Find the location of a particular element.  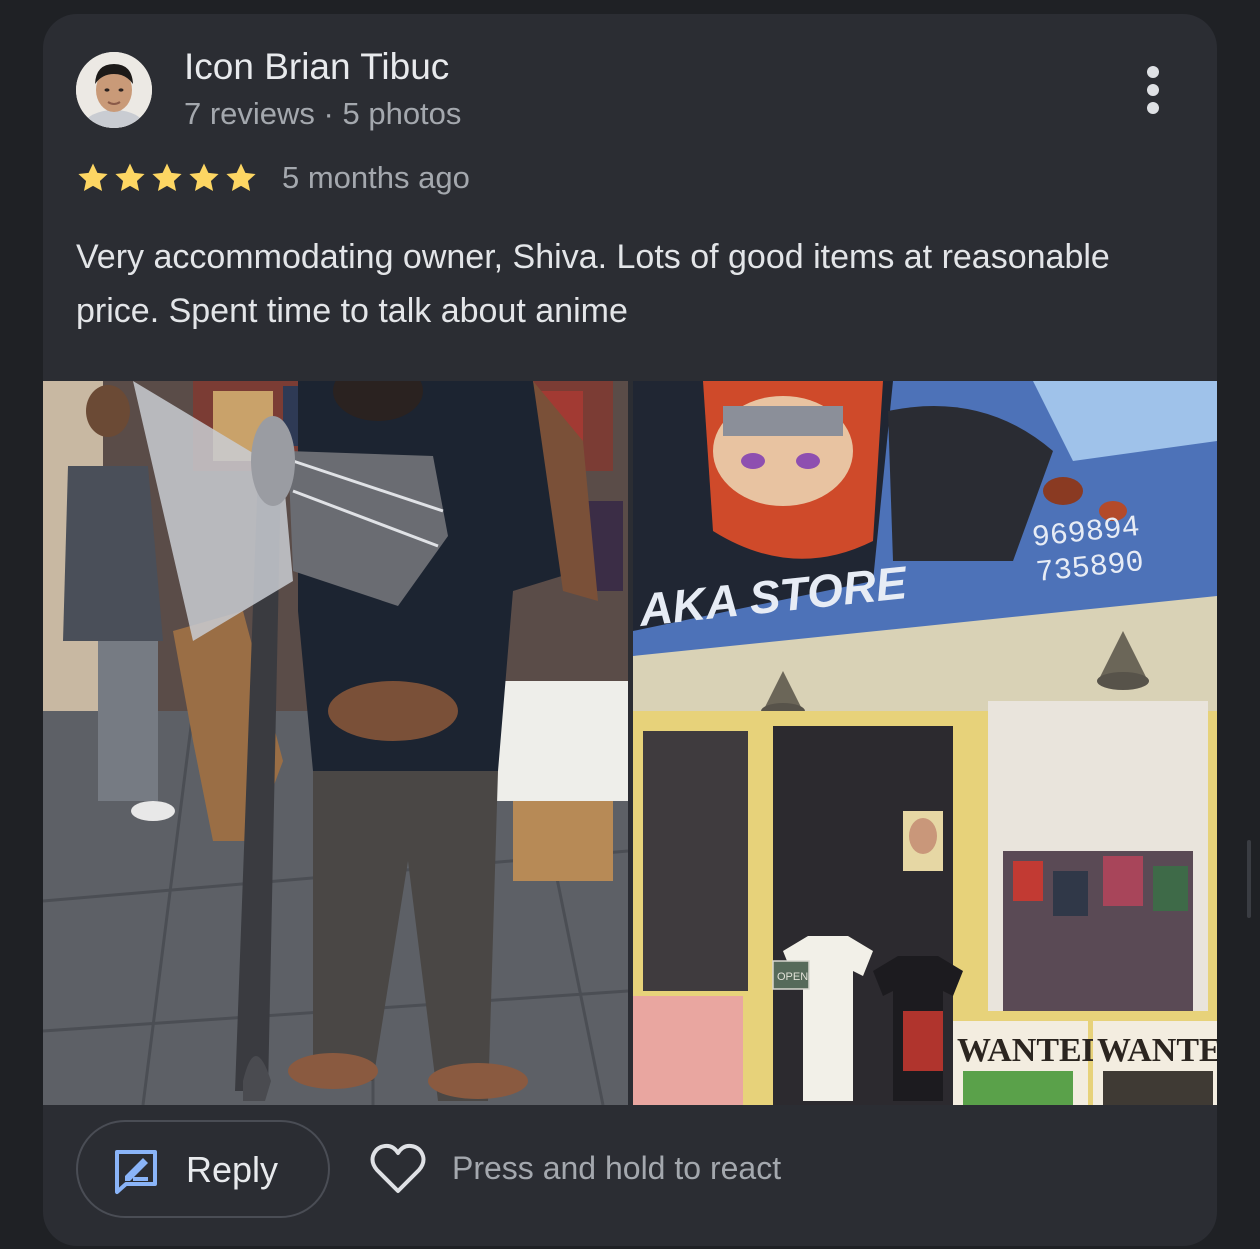

more-vert-icon is located at coordinates (1153, 90).